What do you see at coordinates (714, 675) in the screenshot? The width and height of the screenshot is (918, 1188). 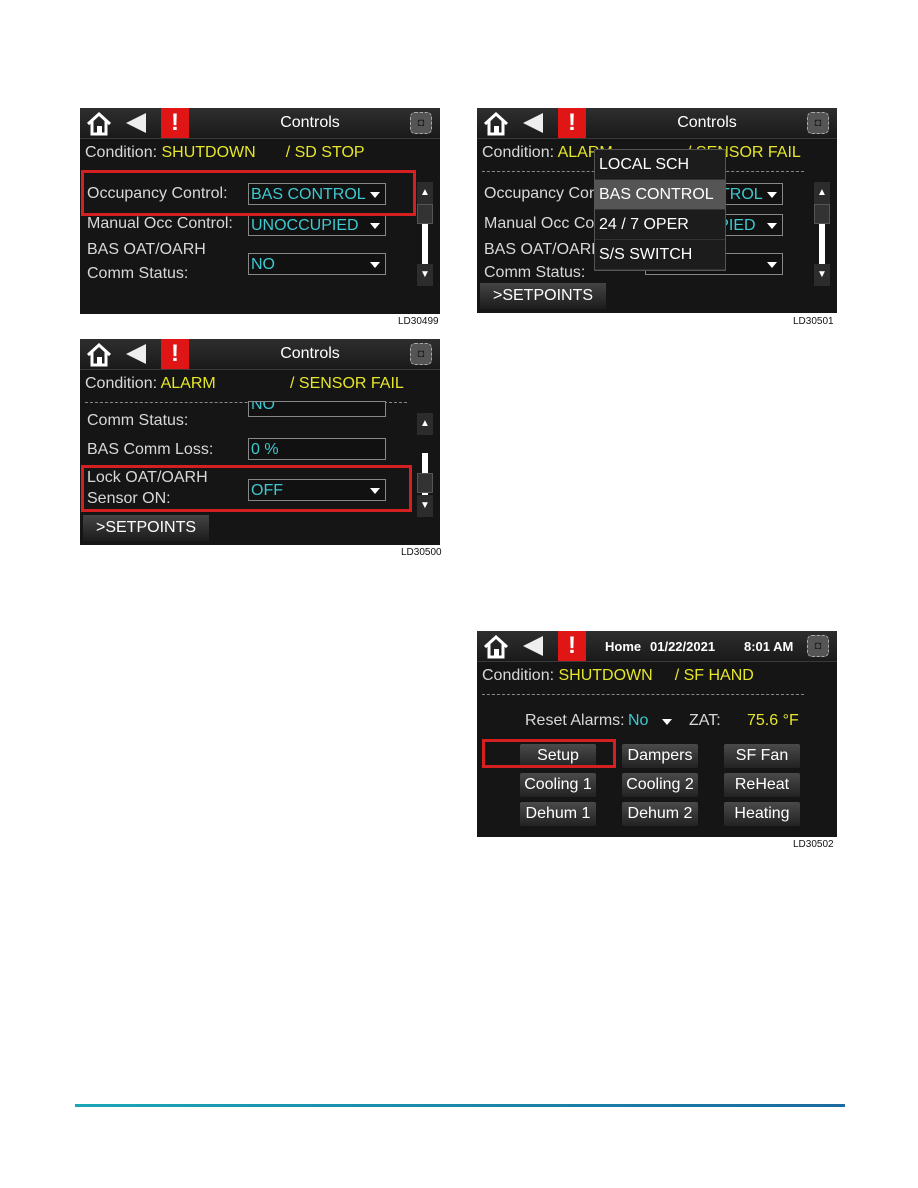 I see `subcondition-value: / SF HAND` at bounding box center [714, 675].